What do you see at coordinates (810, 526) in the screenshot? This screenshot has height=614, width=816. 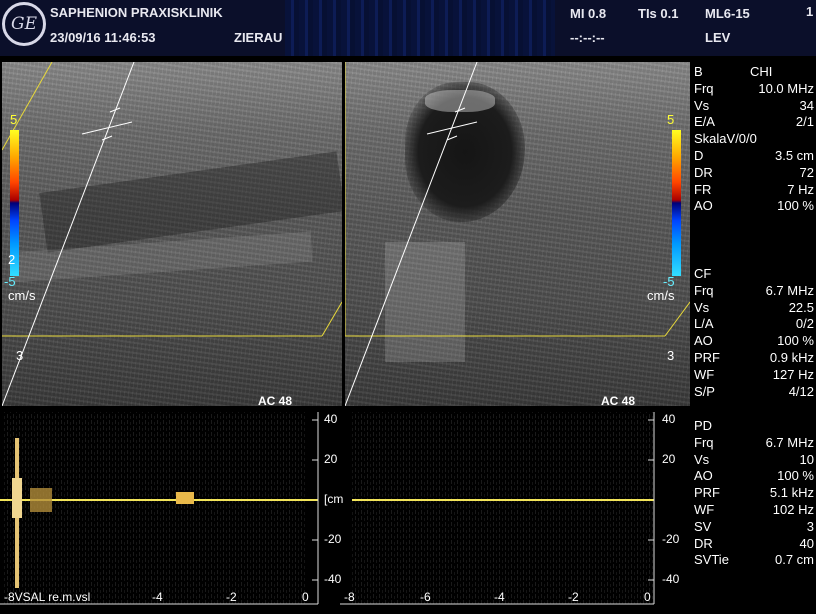 I see `param-value: 3` at bounding box center [810, 526].